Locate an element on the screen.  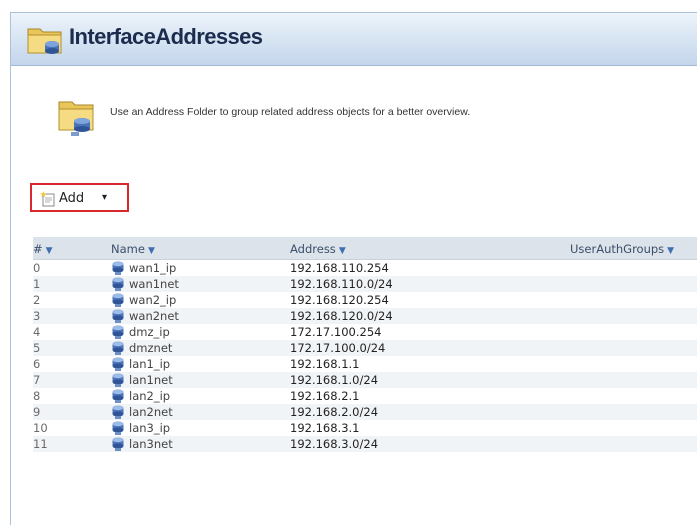
table-row: 6 lan1_ip 192.168.1.1 is located at coordinates (365, 364).